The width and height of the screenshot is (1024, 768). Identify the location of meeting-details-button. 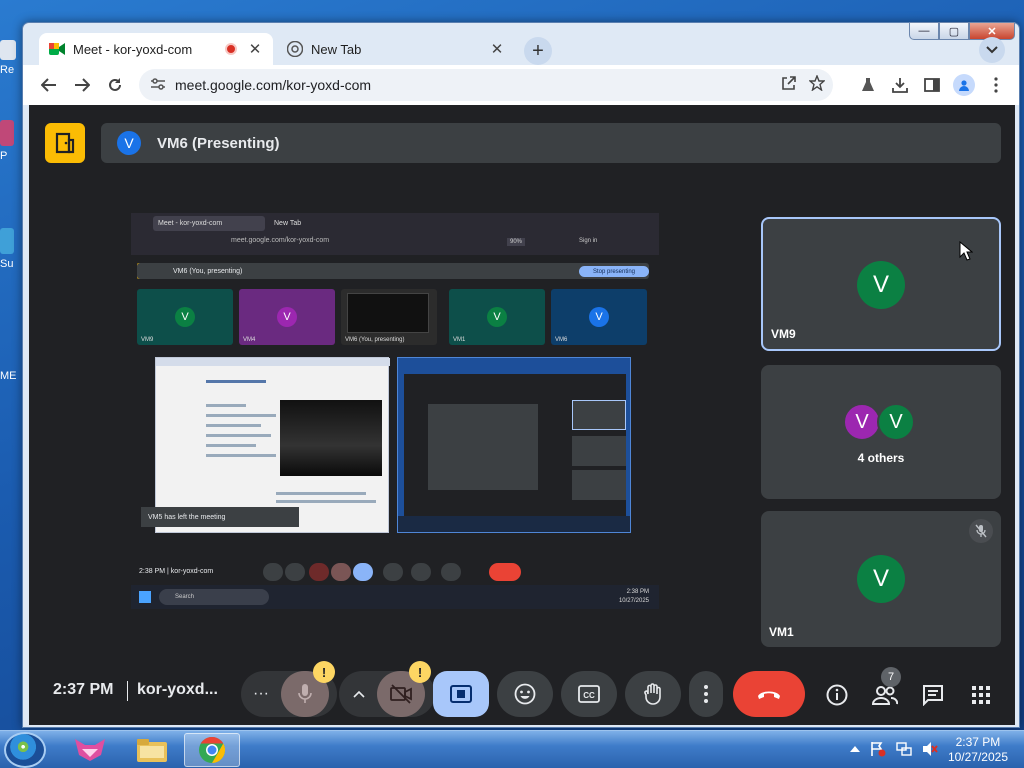
(65, 143).